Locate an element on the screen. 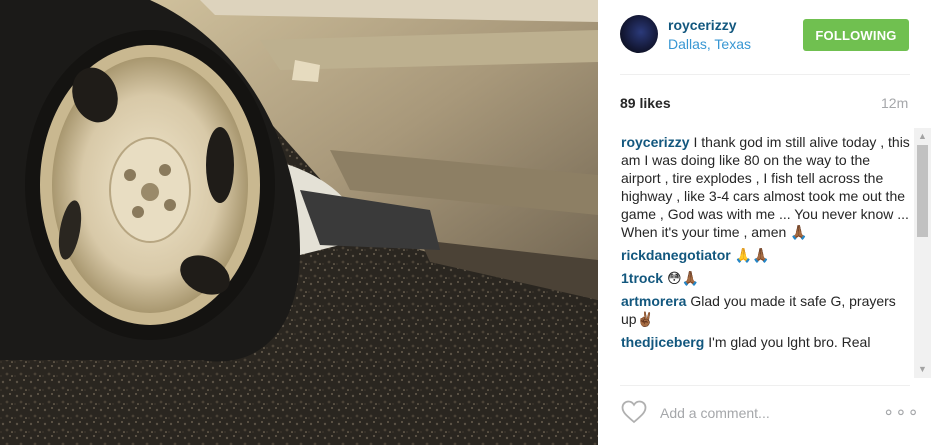 This screenshot has width=932, height=445. post-username-link: roycerizzy is located at coordinates (702, 25).